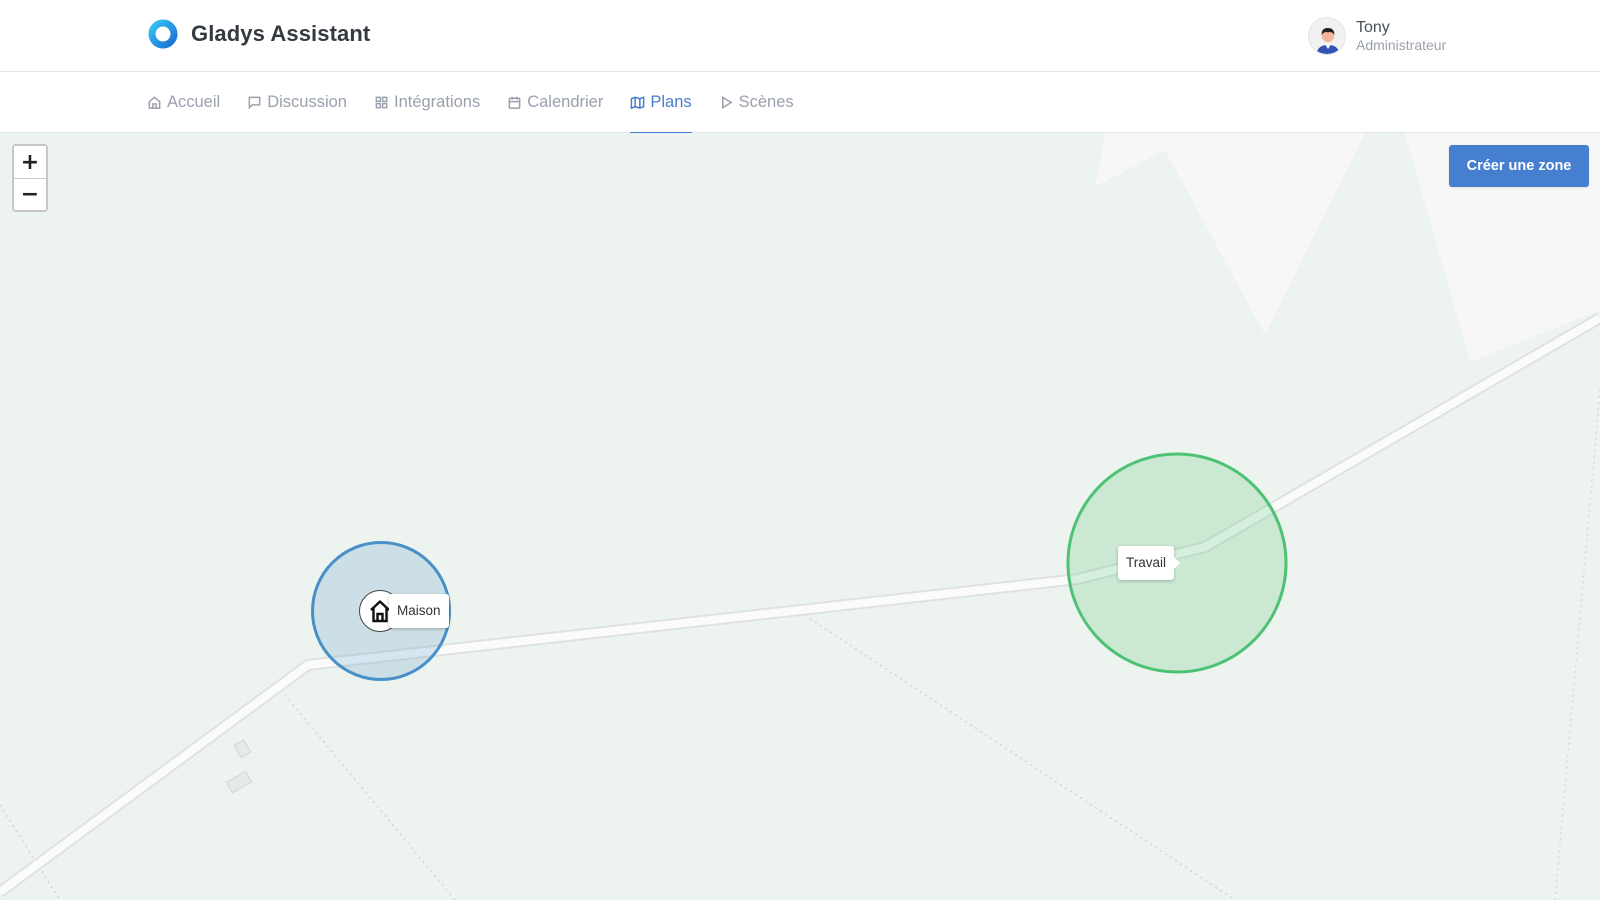 The width and height of the screenshot is (1600, 900). Describe the element at coordinates (1401, 45) in the screenshot. I see `user-role: Administrateur` at that location.